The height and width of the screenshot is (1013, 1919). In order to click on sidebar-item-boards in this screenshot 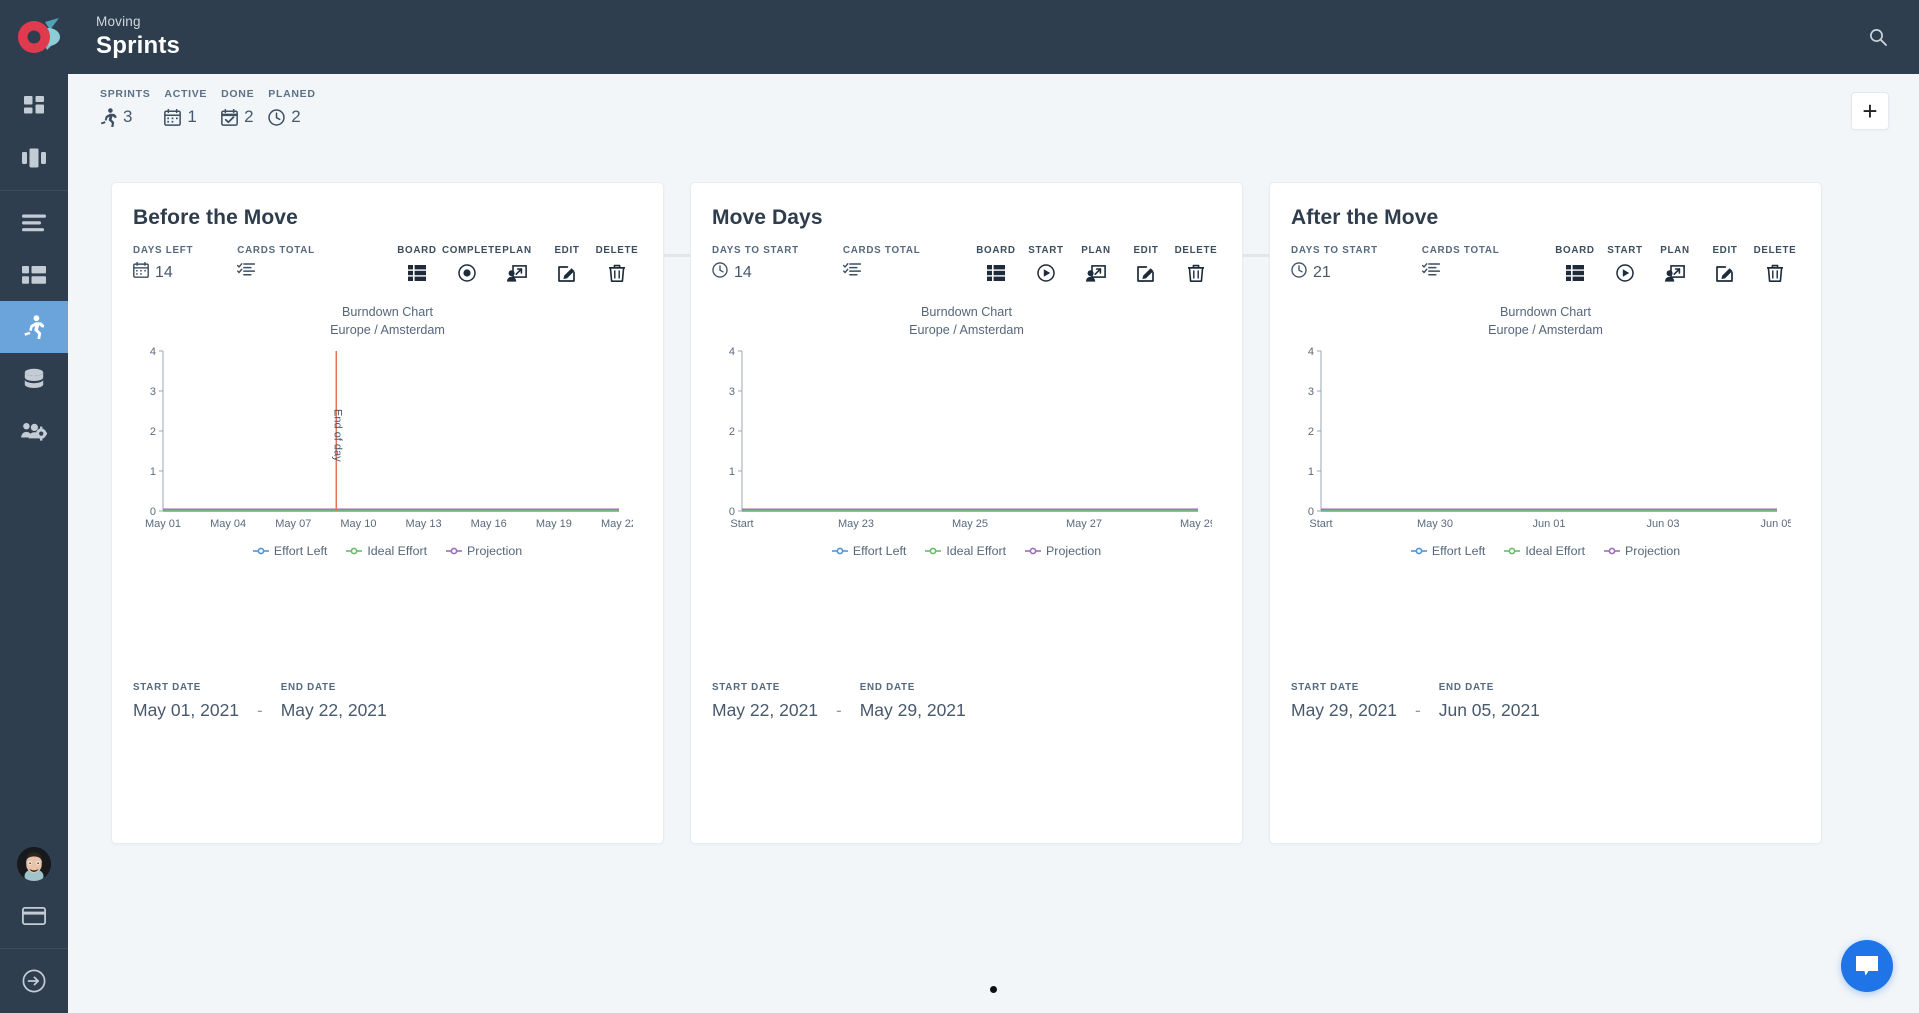, I will do `click(34, 158)`.